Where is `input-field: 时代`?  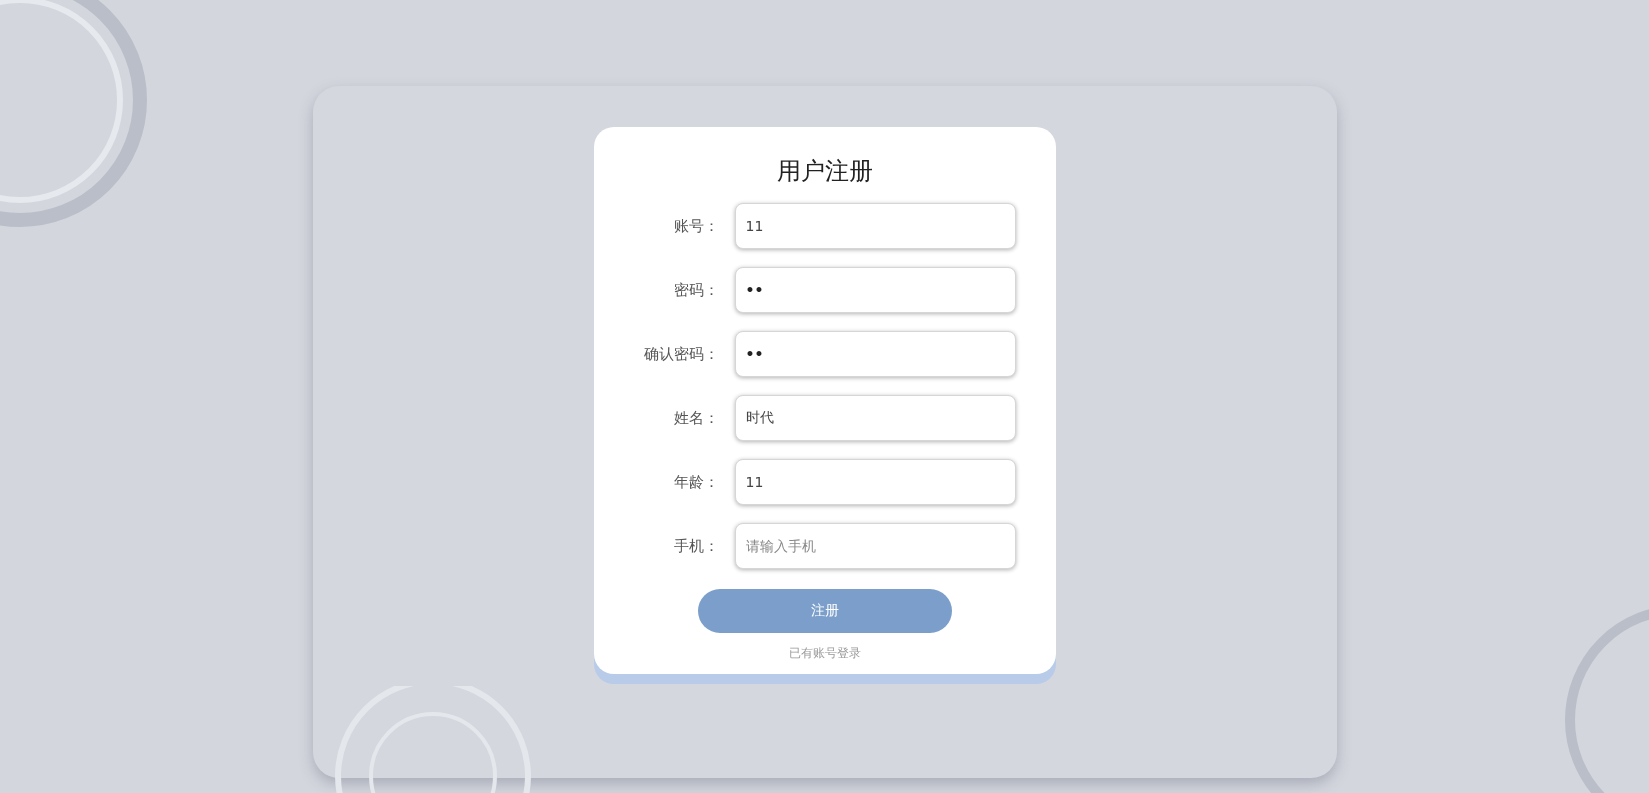 input-field: 时代 is located at coordinates (875, 418).